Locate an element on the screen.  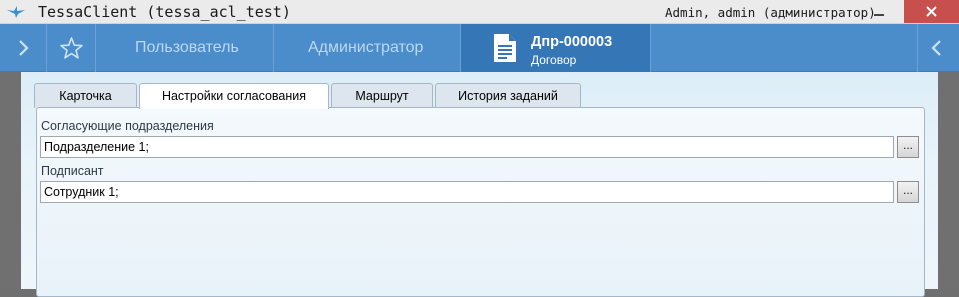
tab-user: Пользователь is located at coordinates (185, 48).